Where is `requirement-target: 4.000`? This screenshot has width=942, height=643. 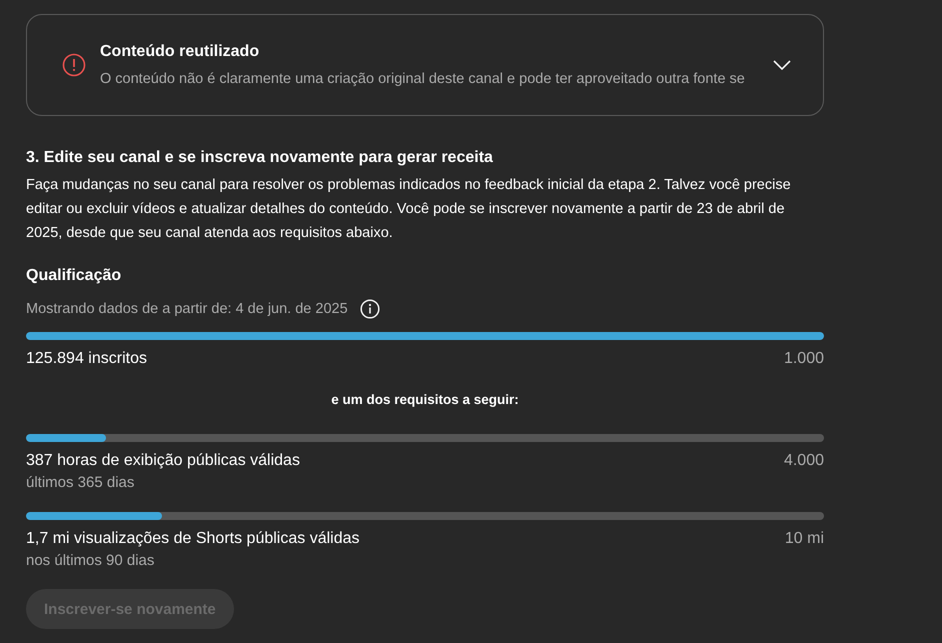
requirement-target: 4.000 is located at coordinates (804, 461).